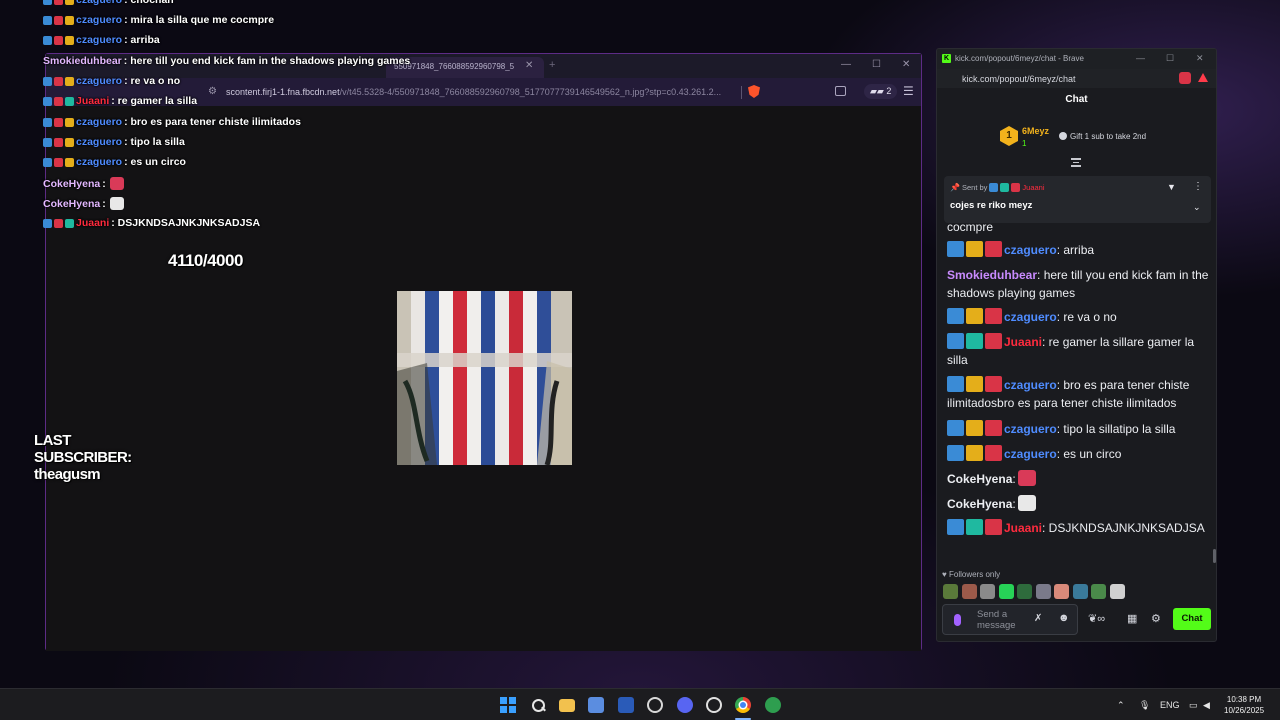 This screenshot has height=720, width=1280. Describe the element at coordinates (1156, 618) in the screenshot. I see `settings-icon: ⚙` at that location.